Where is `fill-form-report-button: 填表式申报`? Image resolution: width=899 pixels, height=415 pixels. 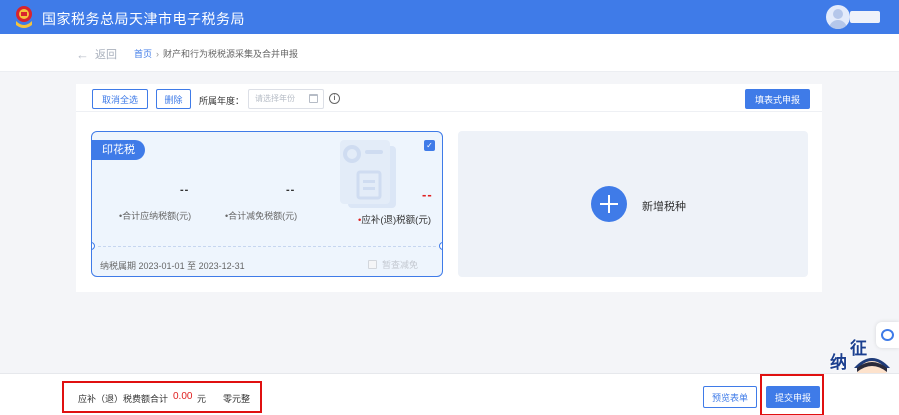 fill-form-report-button: 填表式申报 is located at coordinates (777, 99).